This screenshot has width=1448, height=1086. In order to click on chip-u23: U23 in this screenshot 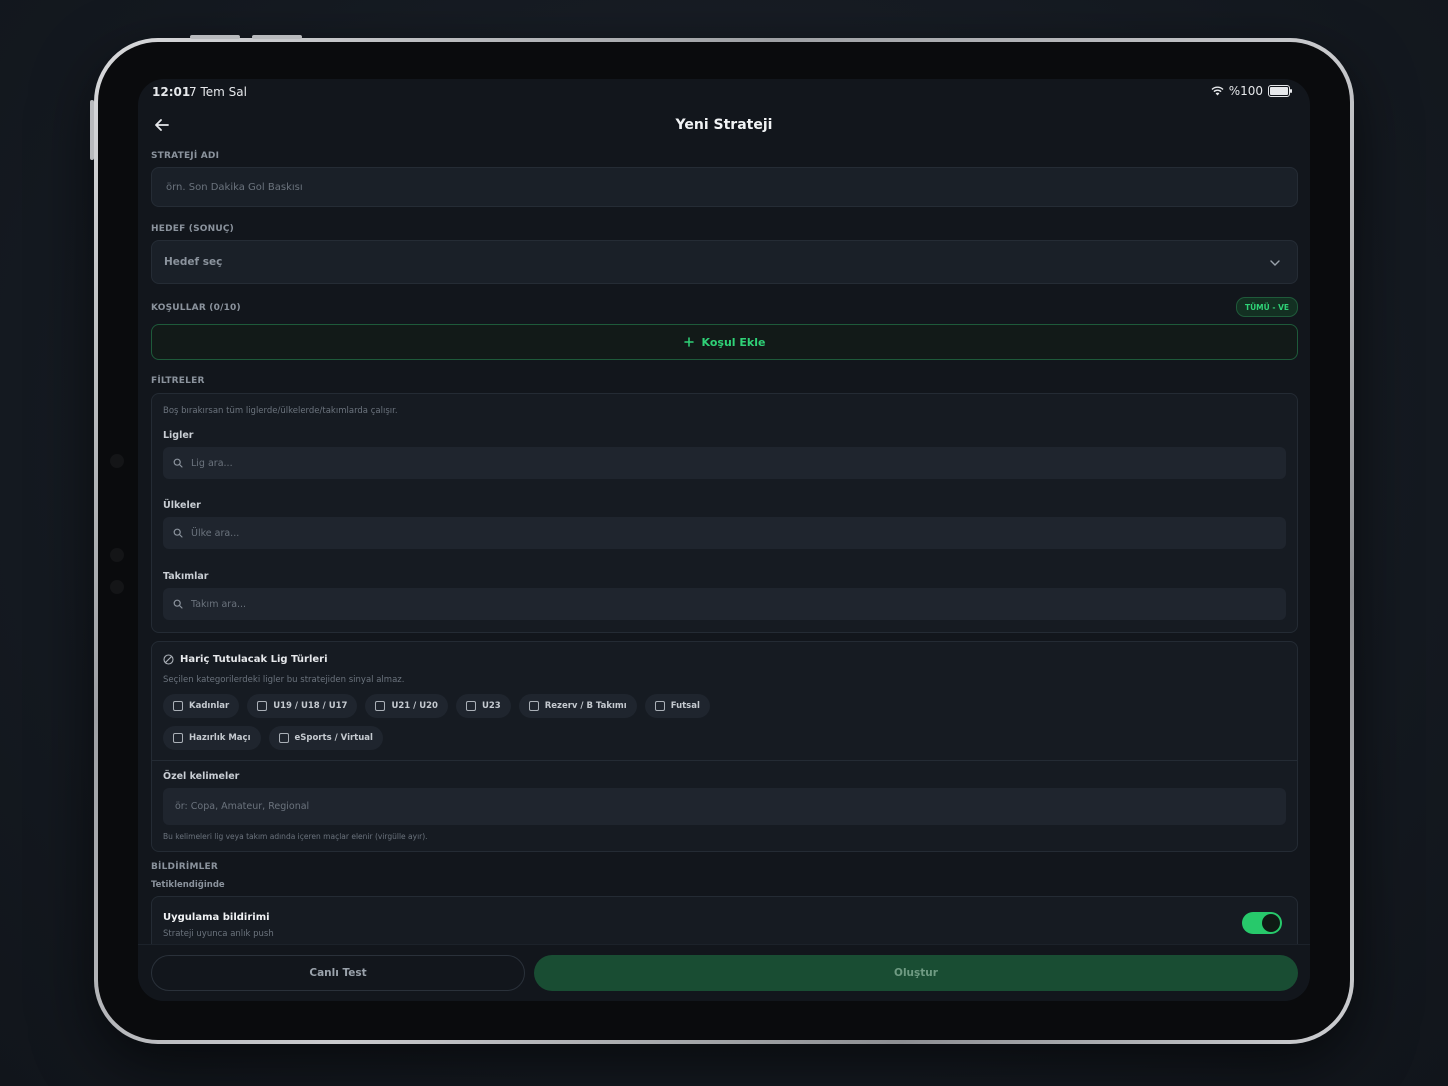, I will do `click(483, 706)`.